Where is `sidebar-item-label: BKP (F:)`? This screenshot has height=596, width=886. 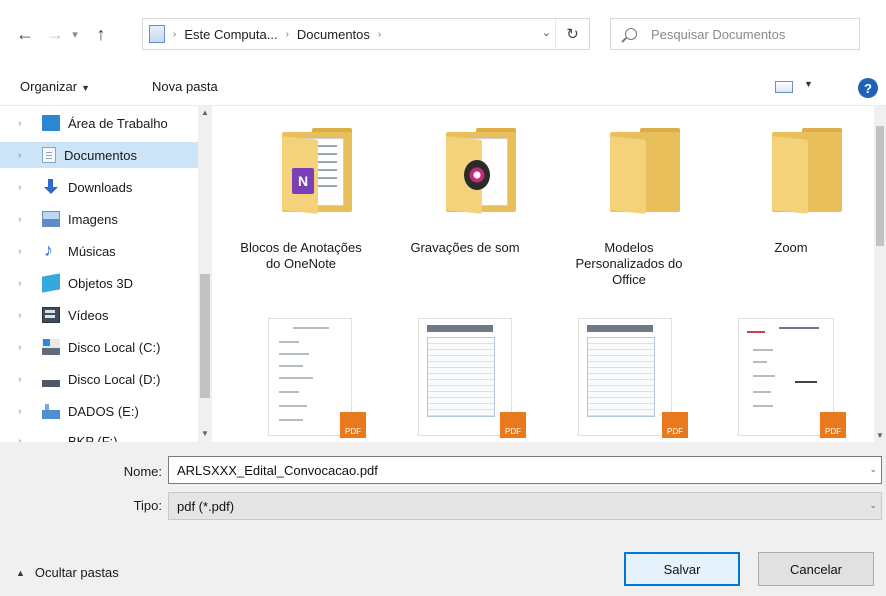 sidebar-item-label: BKP (F:) is located at coordinates (93, 438).